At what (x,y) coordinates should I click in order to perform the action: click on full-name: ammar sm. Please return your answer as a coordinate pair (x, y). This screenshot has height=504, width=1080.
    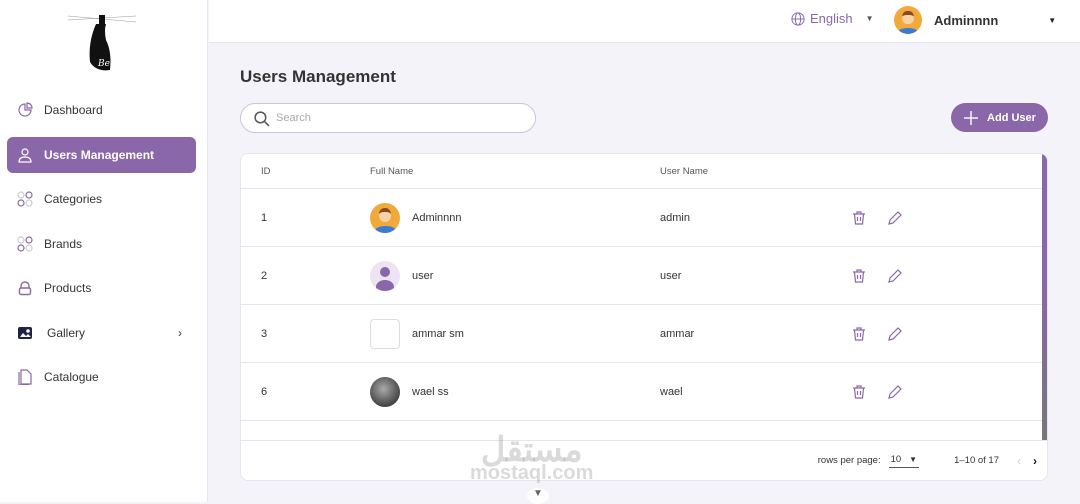
    Looking at the image, I should click on (438, 333).